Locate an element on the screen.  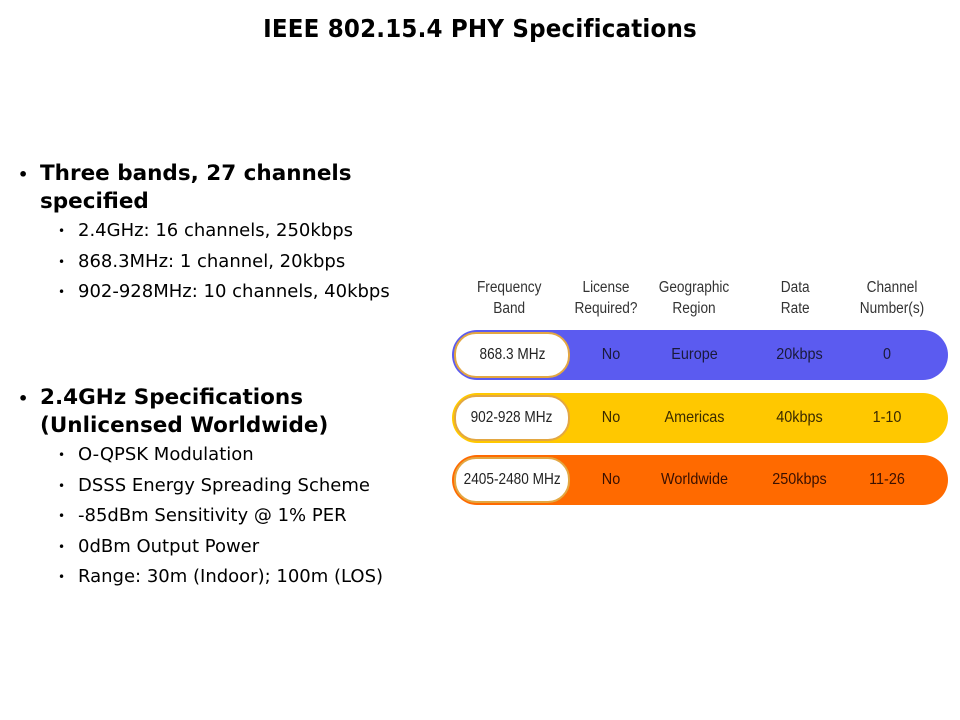
header-frequency-band: Frequency Band is located at coordinates (509, 298).